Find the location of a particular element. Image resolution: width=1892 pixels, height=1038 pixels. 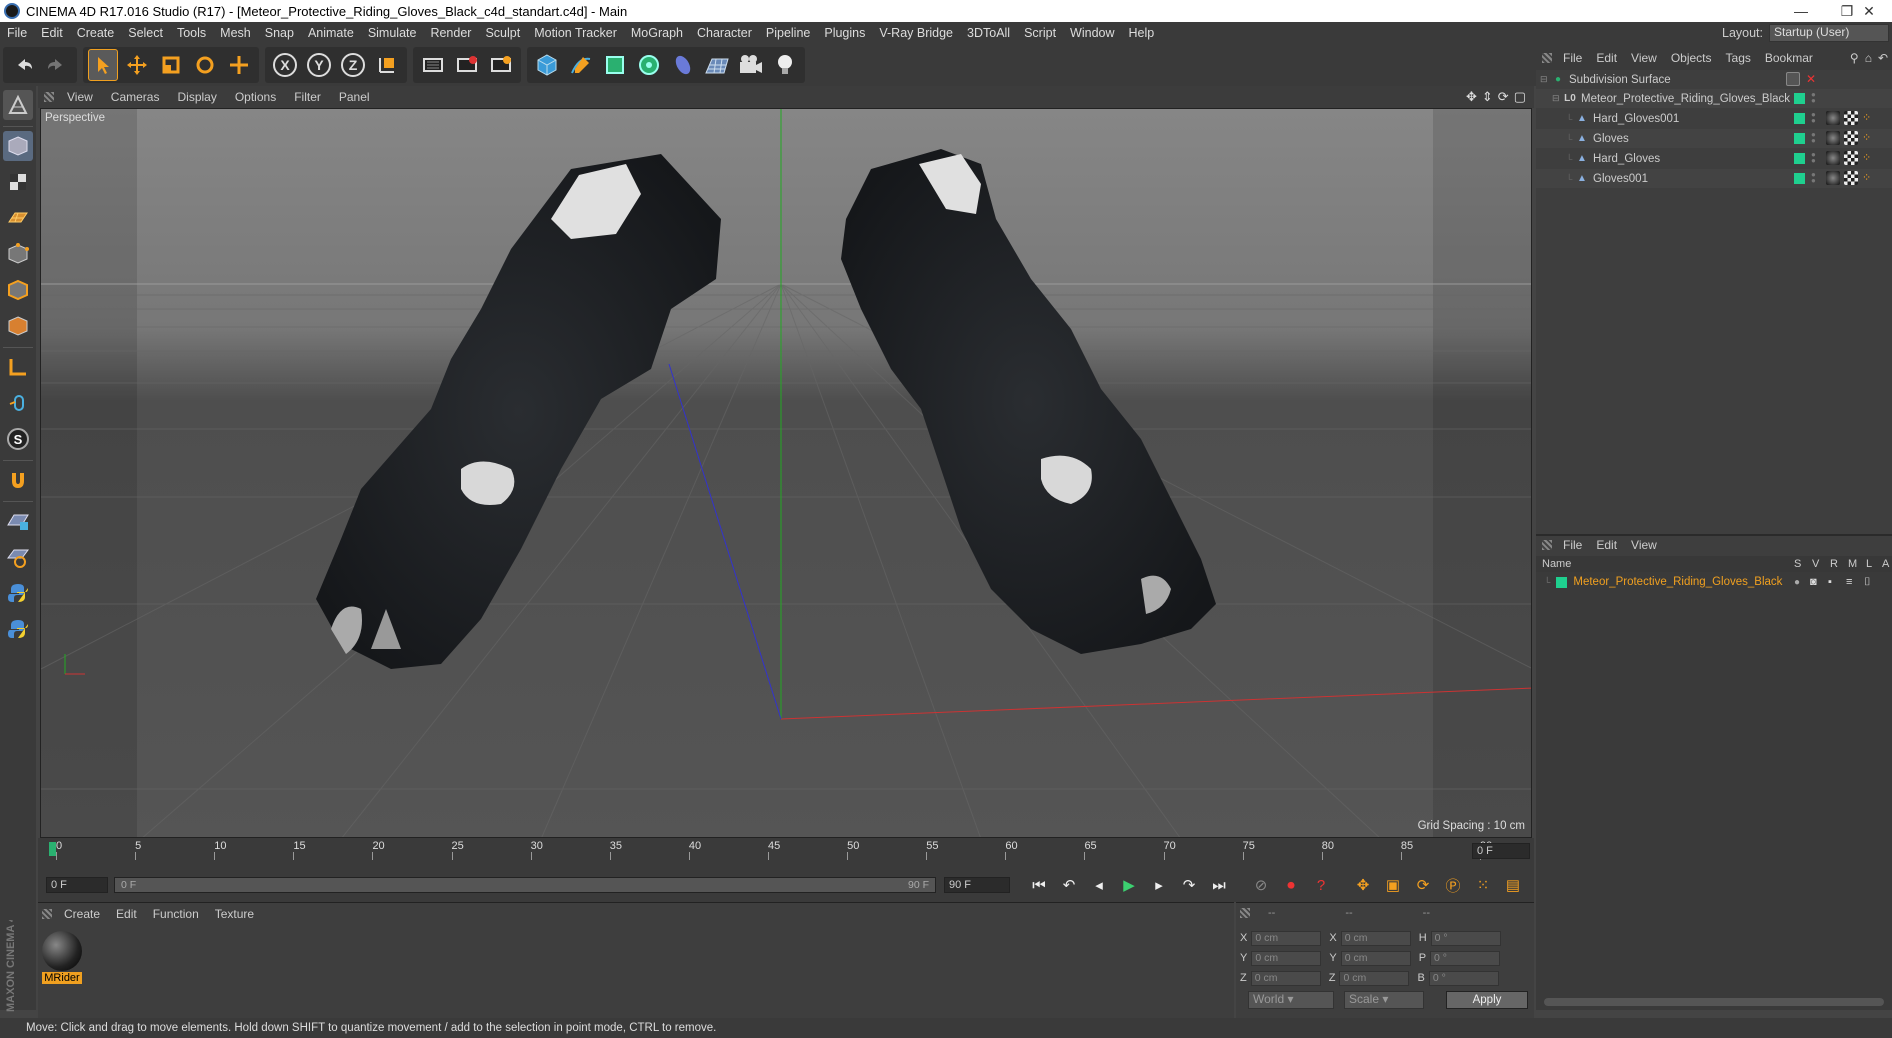

play-icon: ▶ is located at coordinates (1129, 885).